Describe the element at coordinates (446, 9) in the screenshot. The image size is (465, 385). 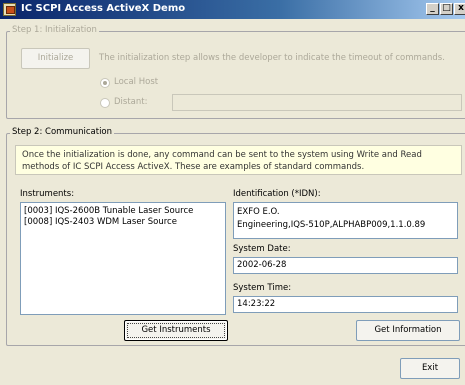
I see `maximize-button: □` at that location.